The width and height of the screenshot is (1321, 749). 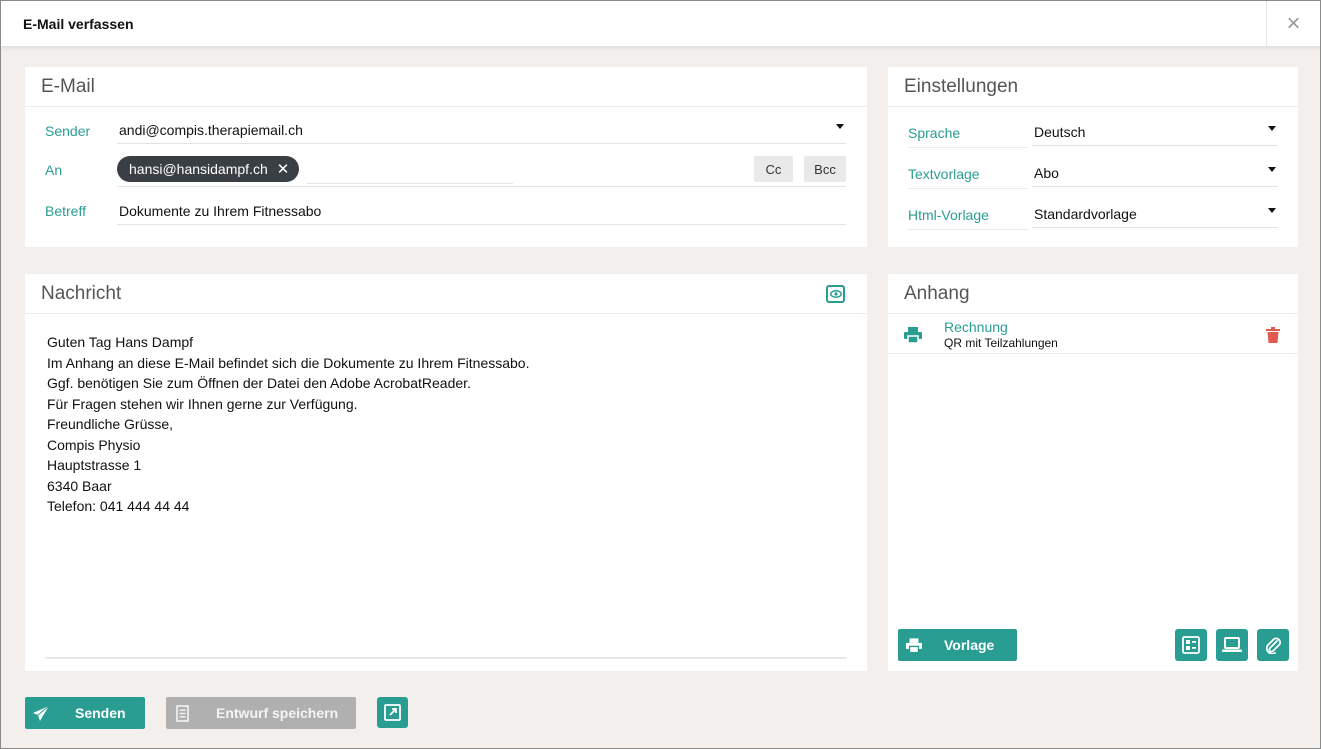 I want to click on attachment-title: Rechnung, so click(x=976, y=327).